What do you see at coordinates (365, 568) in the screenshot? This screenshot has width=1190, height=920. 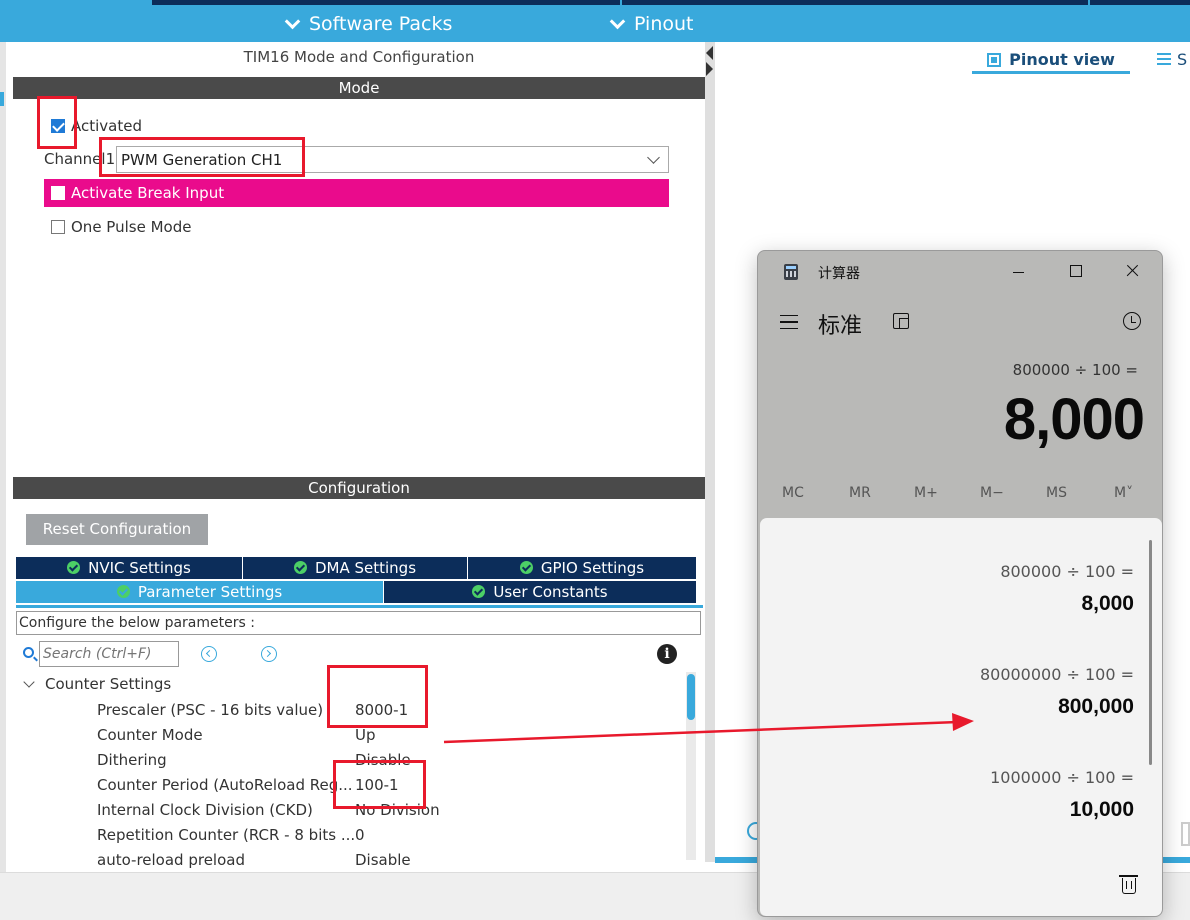 I see `tab-label: DMA Settings` at bounding box center [365, 568].